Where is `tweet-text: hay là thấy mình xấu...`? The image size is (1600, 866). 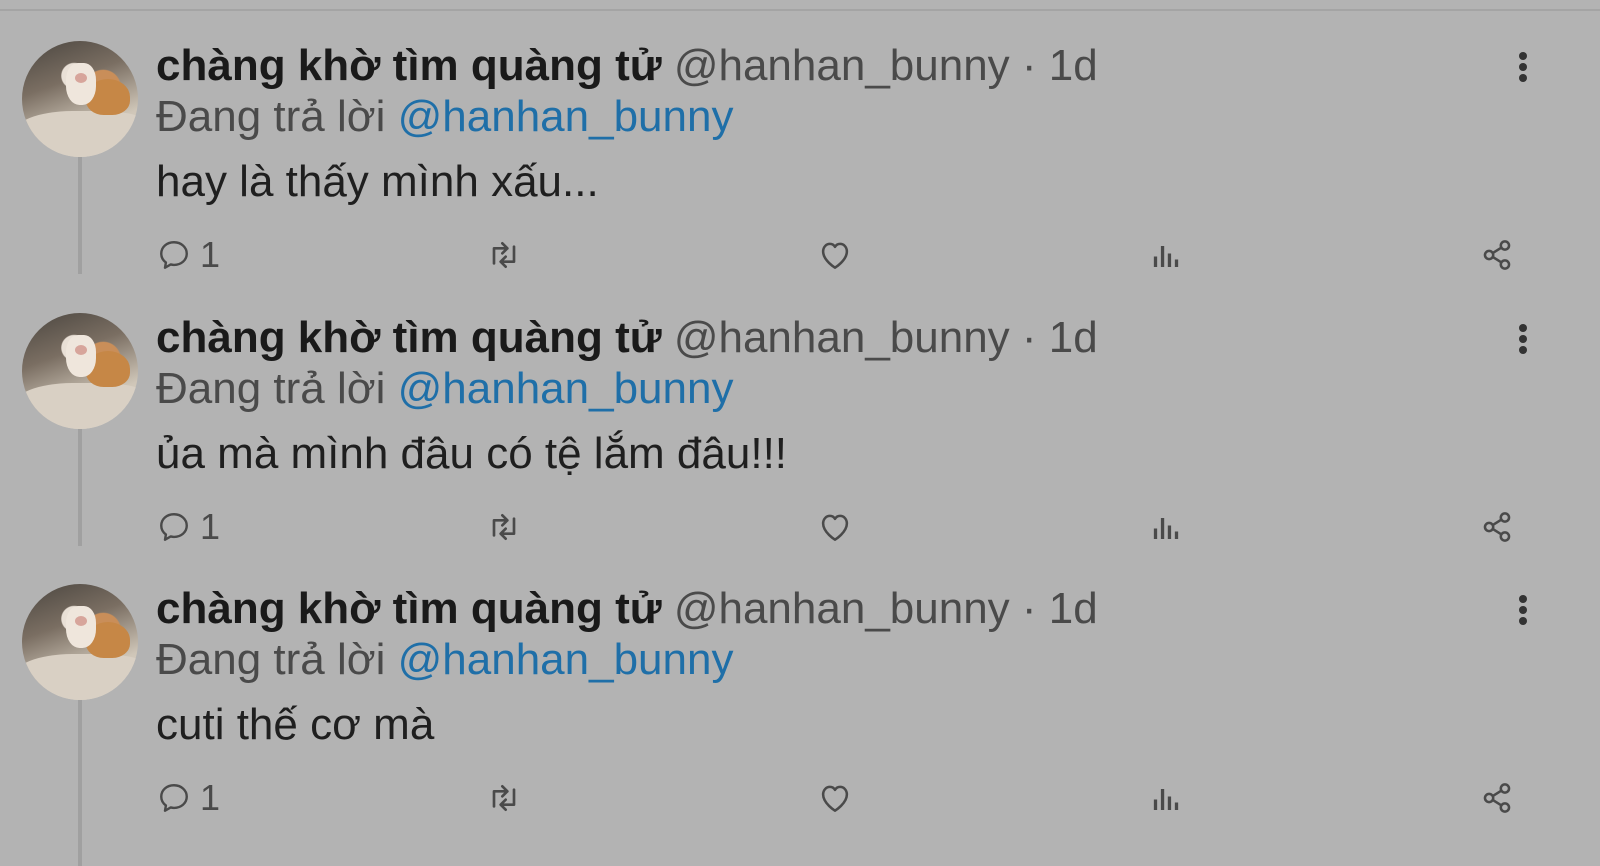 tweet-text: hay là thấy mình xấu... is located at coordinates (377, 181).